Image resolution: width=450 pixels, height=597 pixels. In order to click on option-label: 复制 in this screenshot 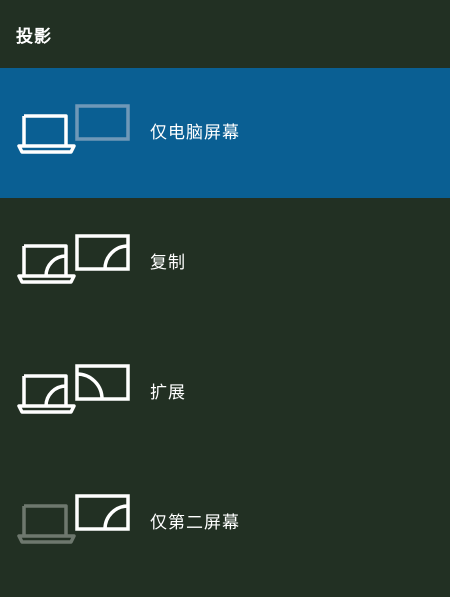, I will do `click(168, 263)`.